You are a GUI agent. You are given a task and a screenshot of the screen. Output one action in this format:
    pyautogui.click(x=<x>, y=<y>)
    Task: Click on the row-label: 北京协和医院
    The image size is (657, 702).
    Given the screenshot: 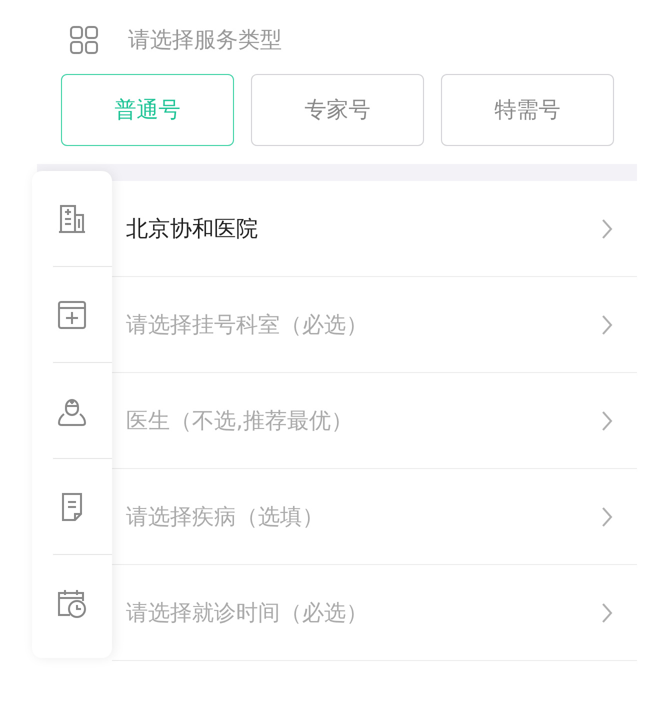 What is the action you would take?
    pyautogui.click(x=192, y=230)
    